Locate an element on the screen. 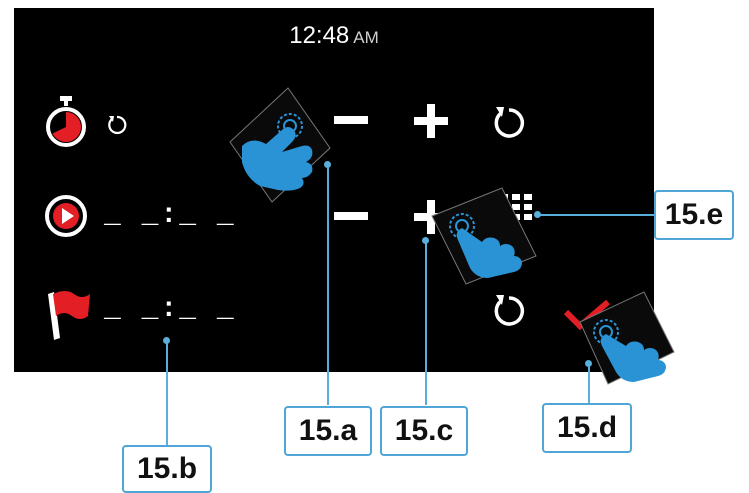 This screenshot has width=749, height=493. start-time-value: _ _:_ _ is located at coordinates (170, 215).